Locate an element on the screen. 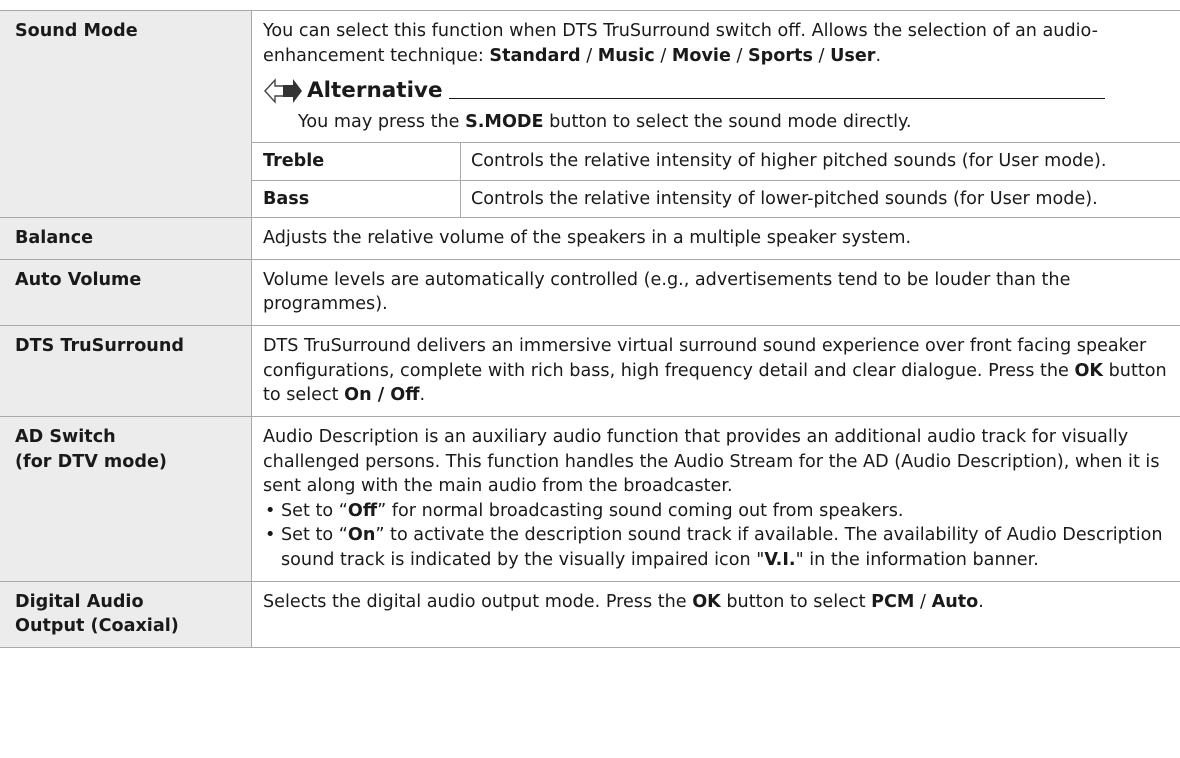 The image size is (1180, 758). balance-label: Balance is located at coordinates (126, 238).